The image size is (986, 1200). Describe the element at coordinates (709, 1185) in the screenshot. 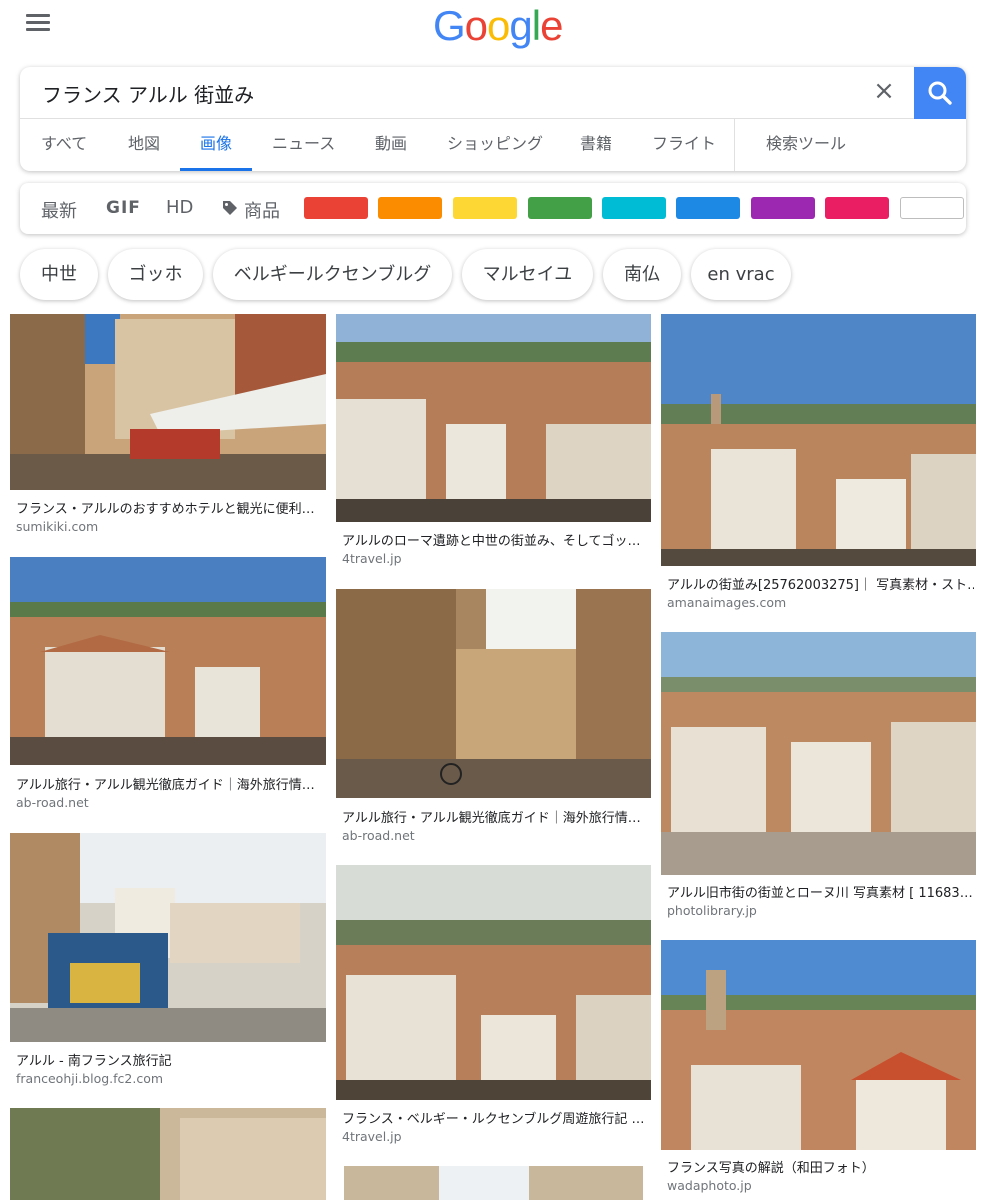

I see `result-source: wadaphoto.jp` at that location.